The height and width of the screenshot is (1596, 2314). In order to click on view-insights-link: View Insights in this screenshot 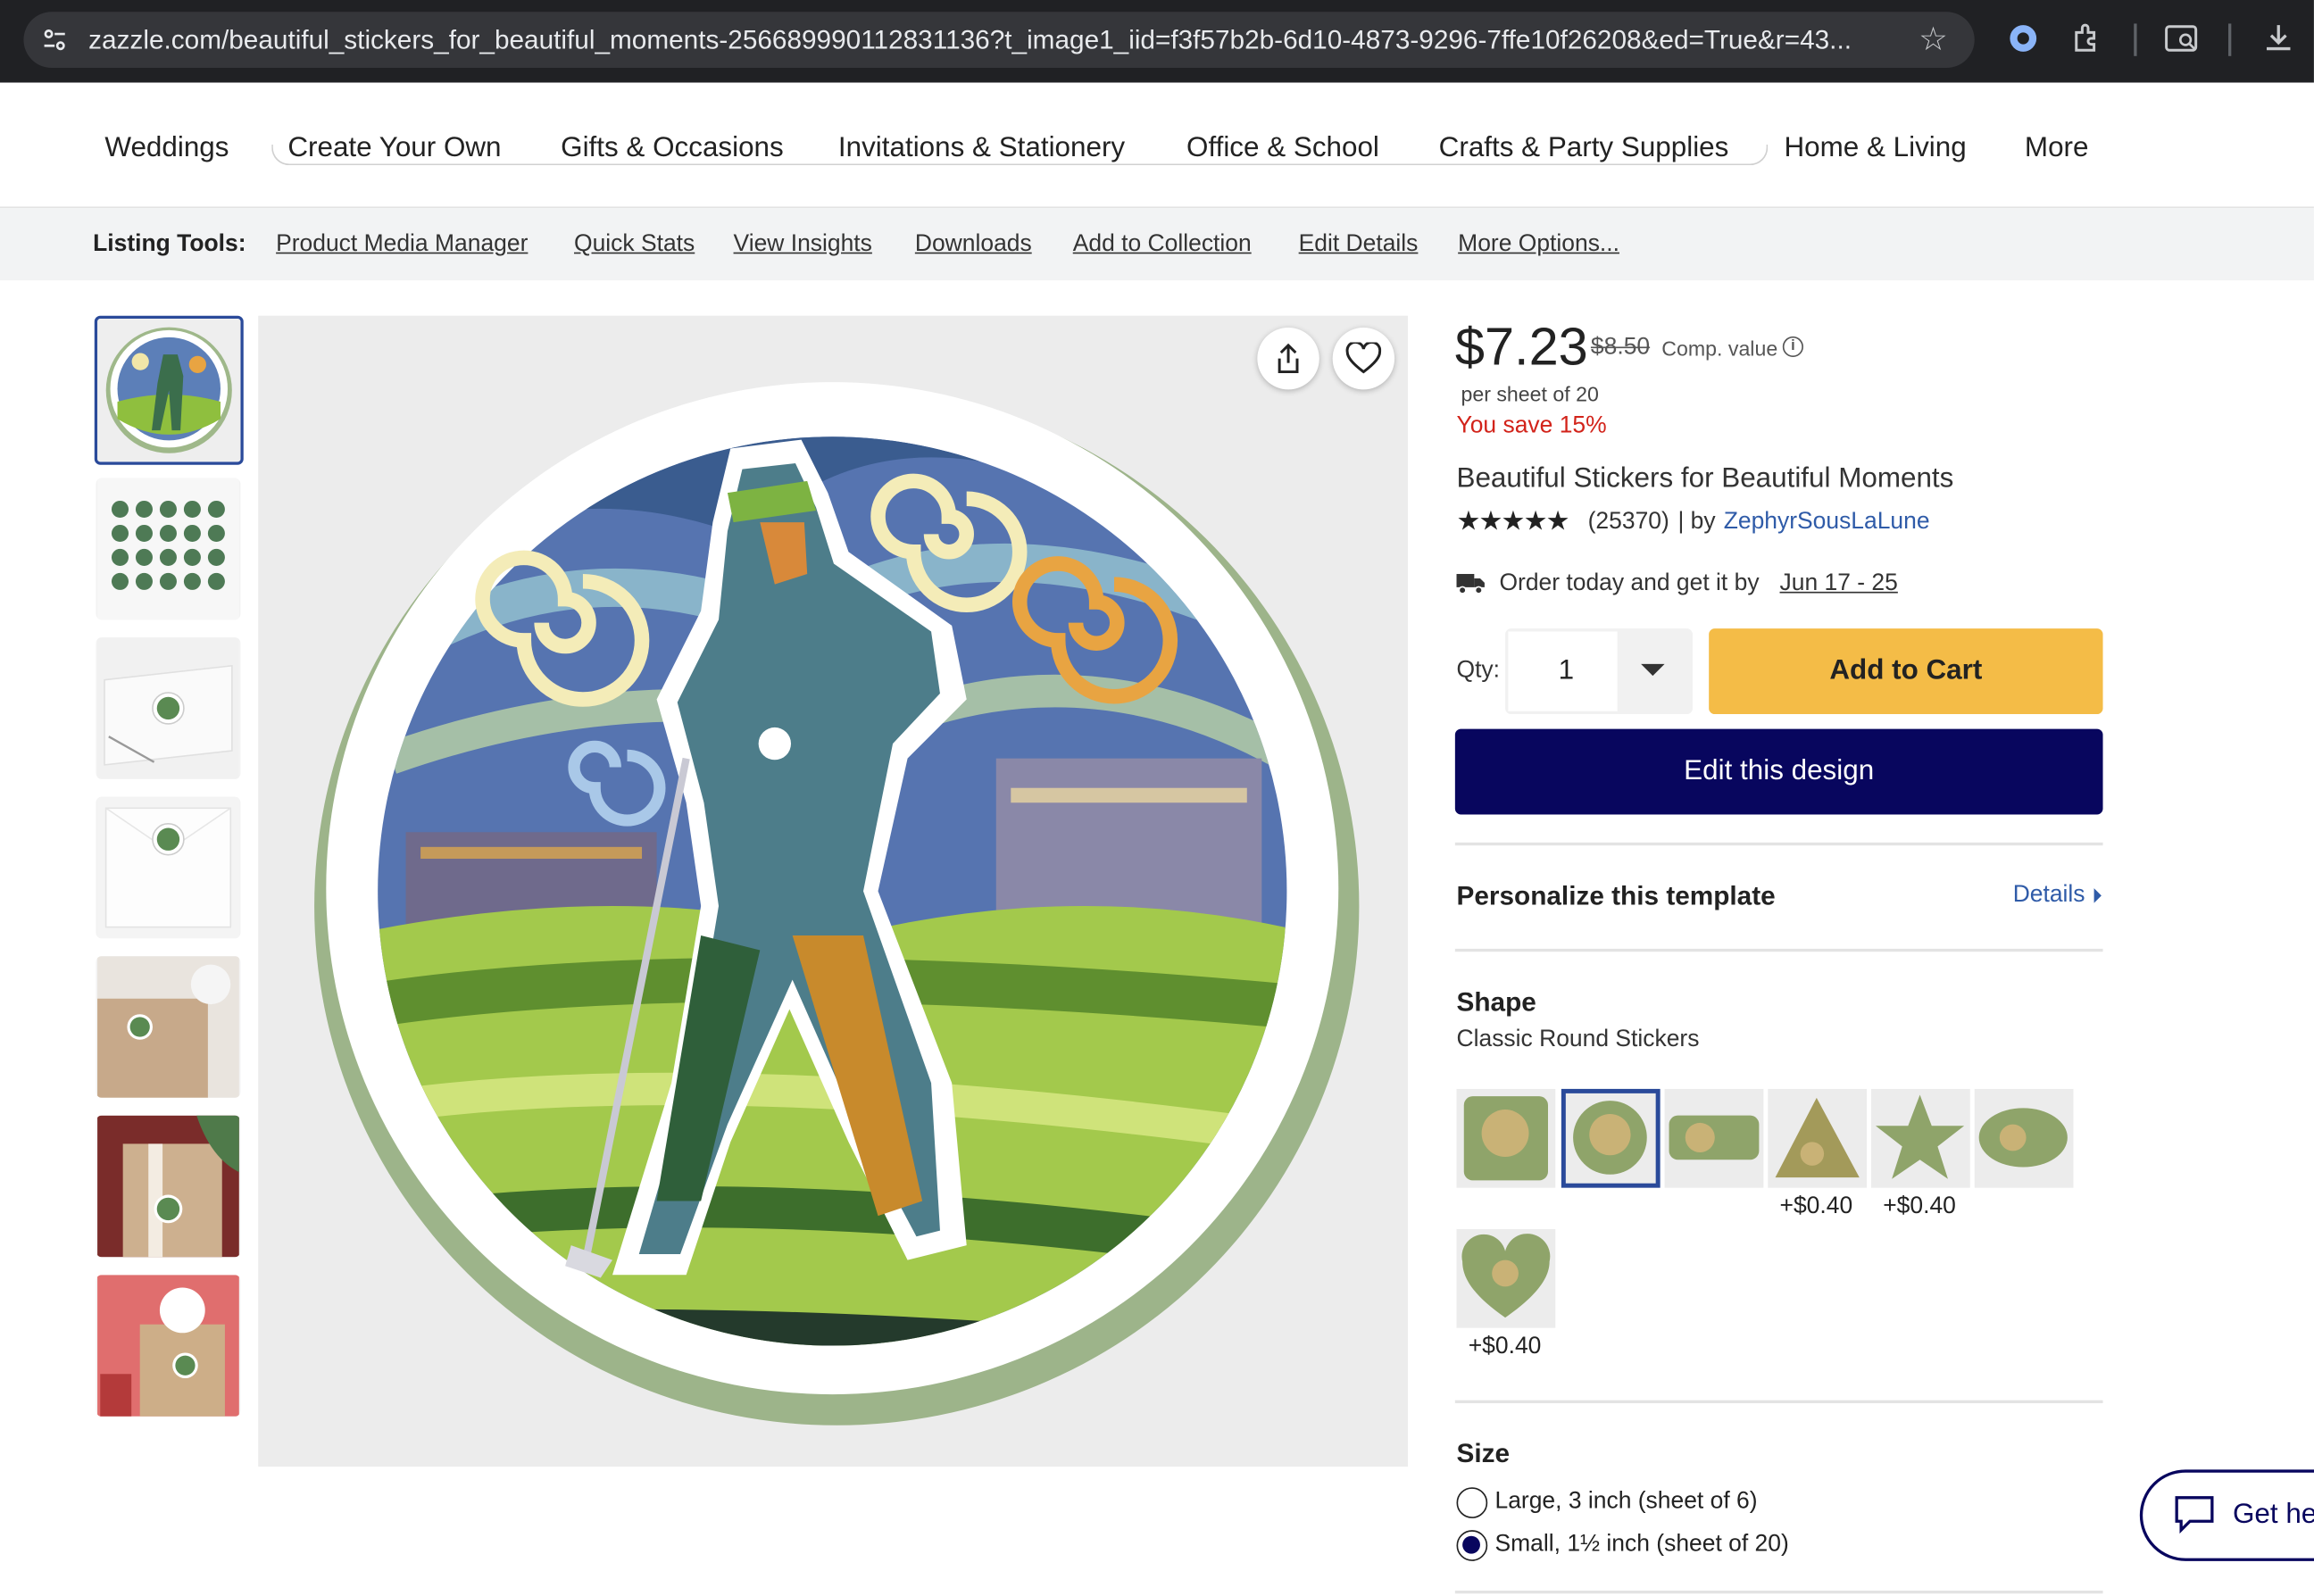, I will do `click(803, 246)`.